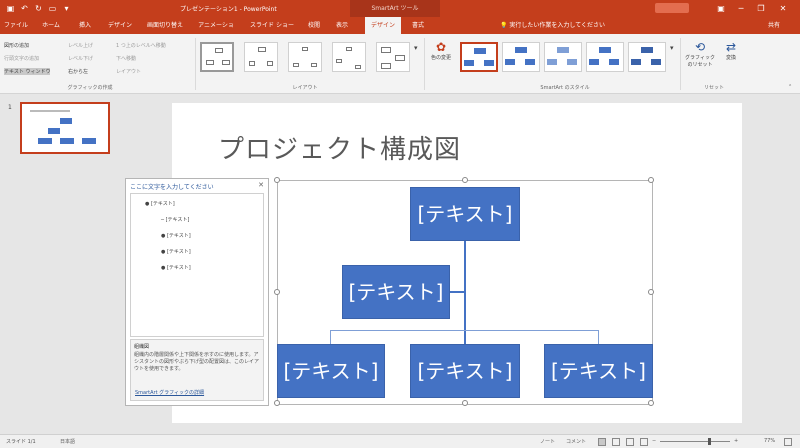 This screenshot has width=800, height=448. I want to click on tab-home: ホーム, so click(51, 25).